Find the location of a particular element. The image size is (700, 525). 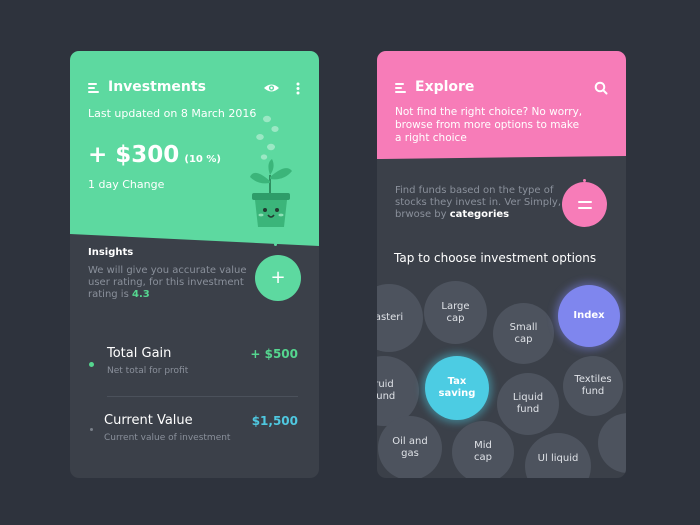

filter-icon is located at coordinates (584, 204).